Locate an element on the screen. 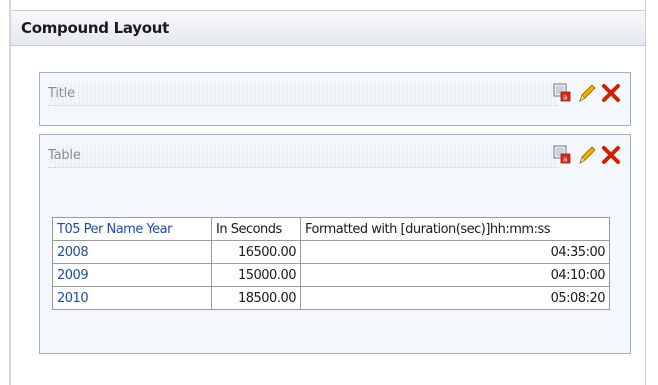  table-view-label: Table is located at coordinates (64, 155).